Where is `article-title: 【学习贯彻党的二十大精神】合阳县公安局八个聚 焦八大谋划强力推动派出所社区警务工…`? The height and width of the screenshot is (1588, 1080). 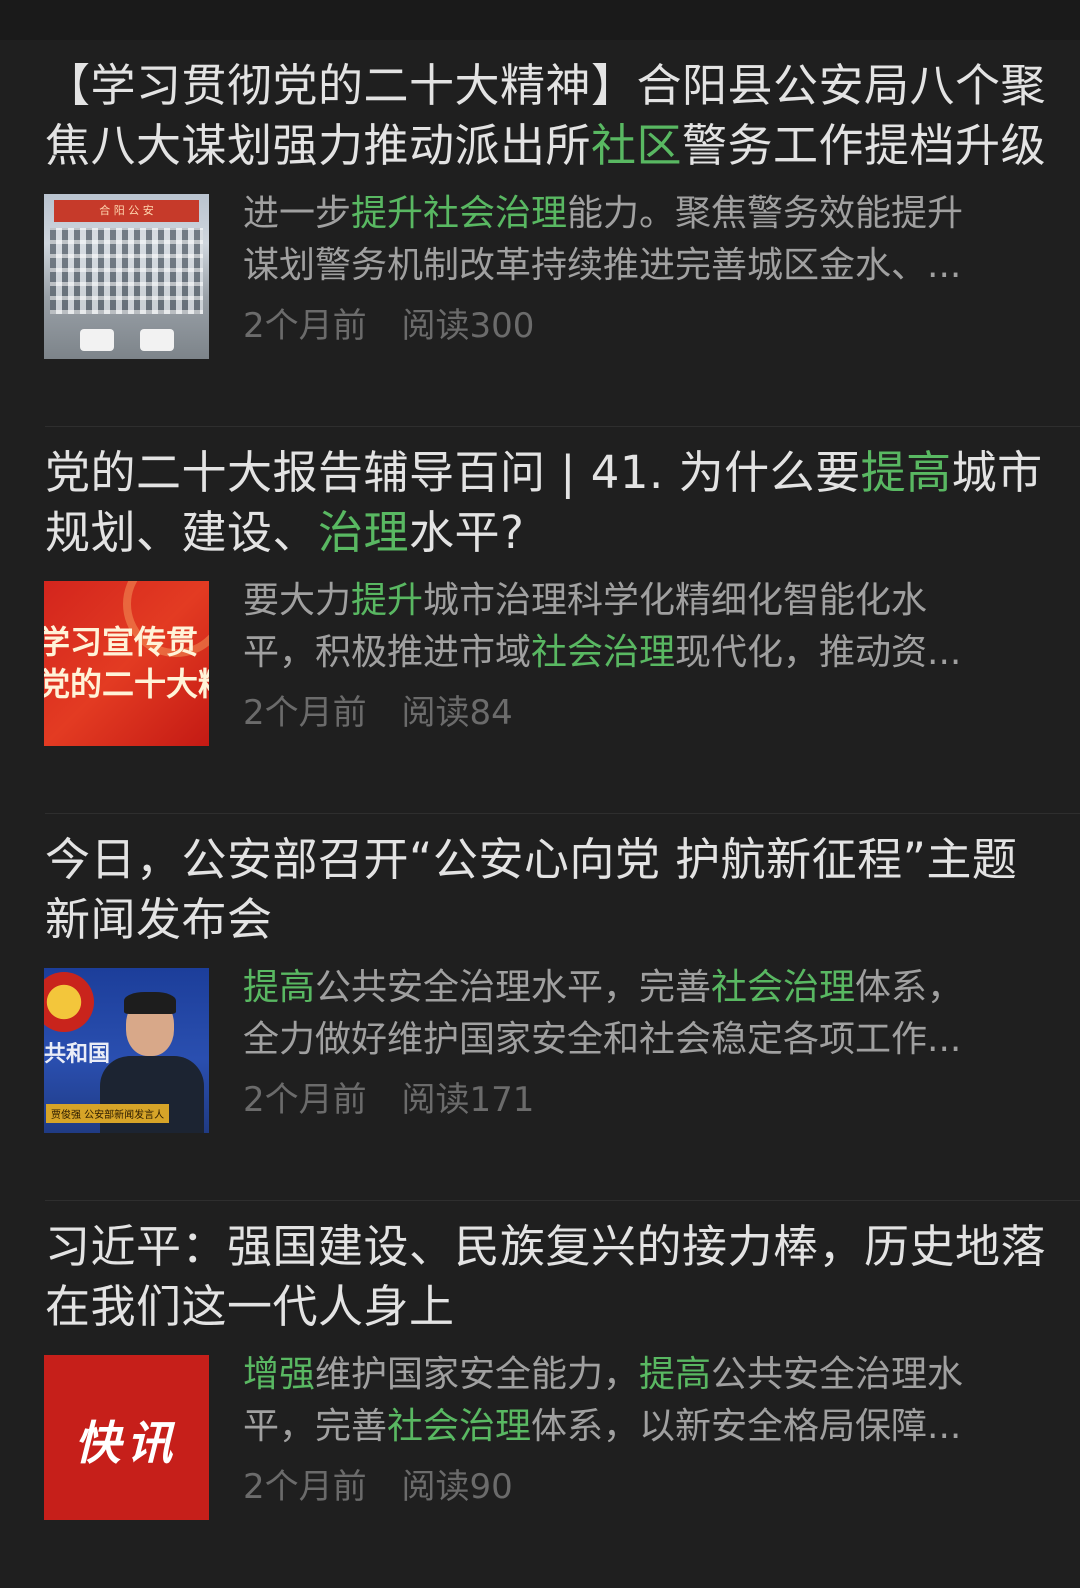
article-title: 【学习贯彻党的二十大精神】合阳县公安局八个聚 焦八大谋划强力推动派出所社区警务工… is located at coordinates (545, 116).